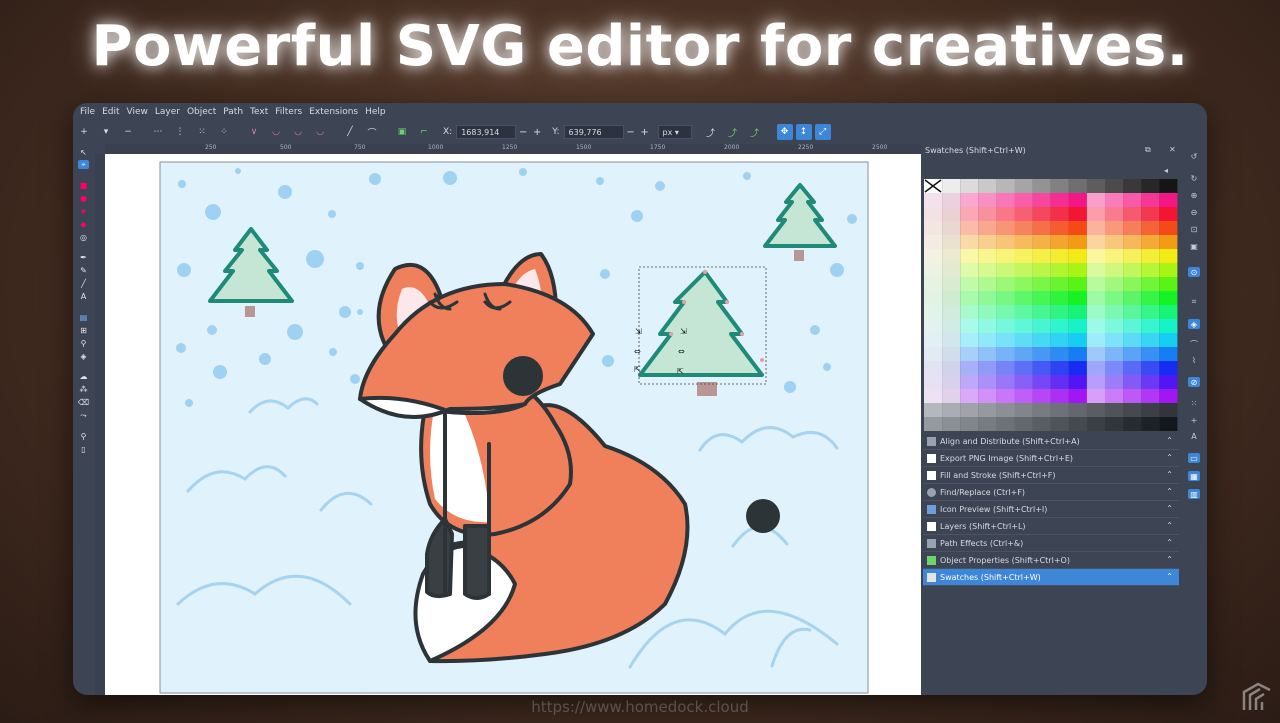 Image resolution: width=1280 pixels, height=723 pixels. I want to click on object-to-path-icon: ▣, so click(402, 132).